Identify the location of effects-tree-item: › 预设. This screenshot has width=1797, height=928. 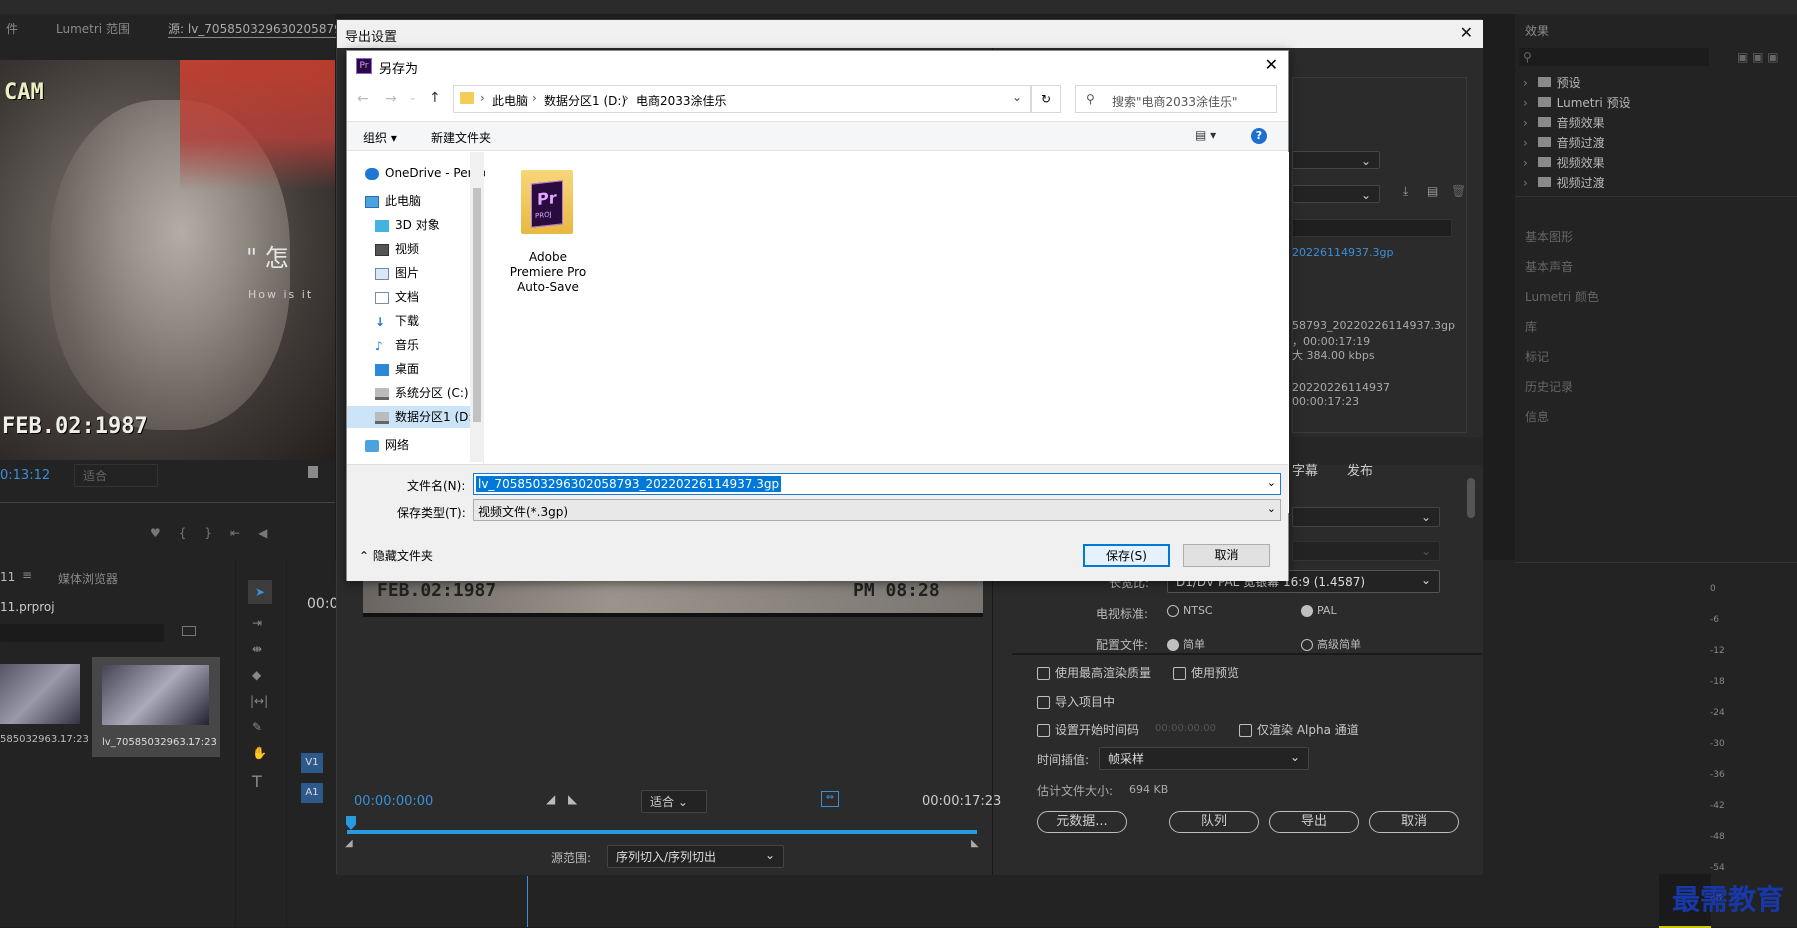
(1658, 84).